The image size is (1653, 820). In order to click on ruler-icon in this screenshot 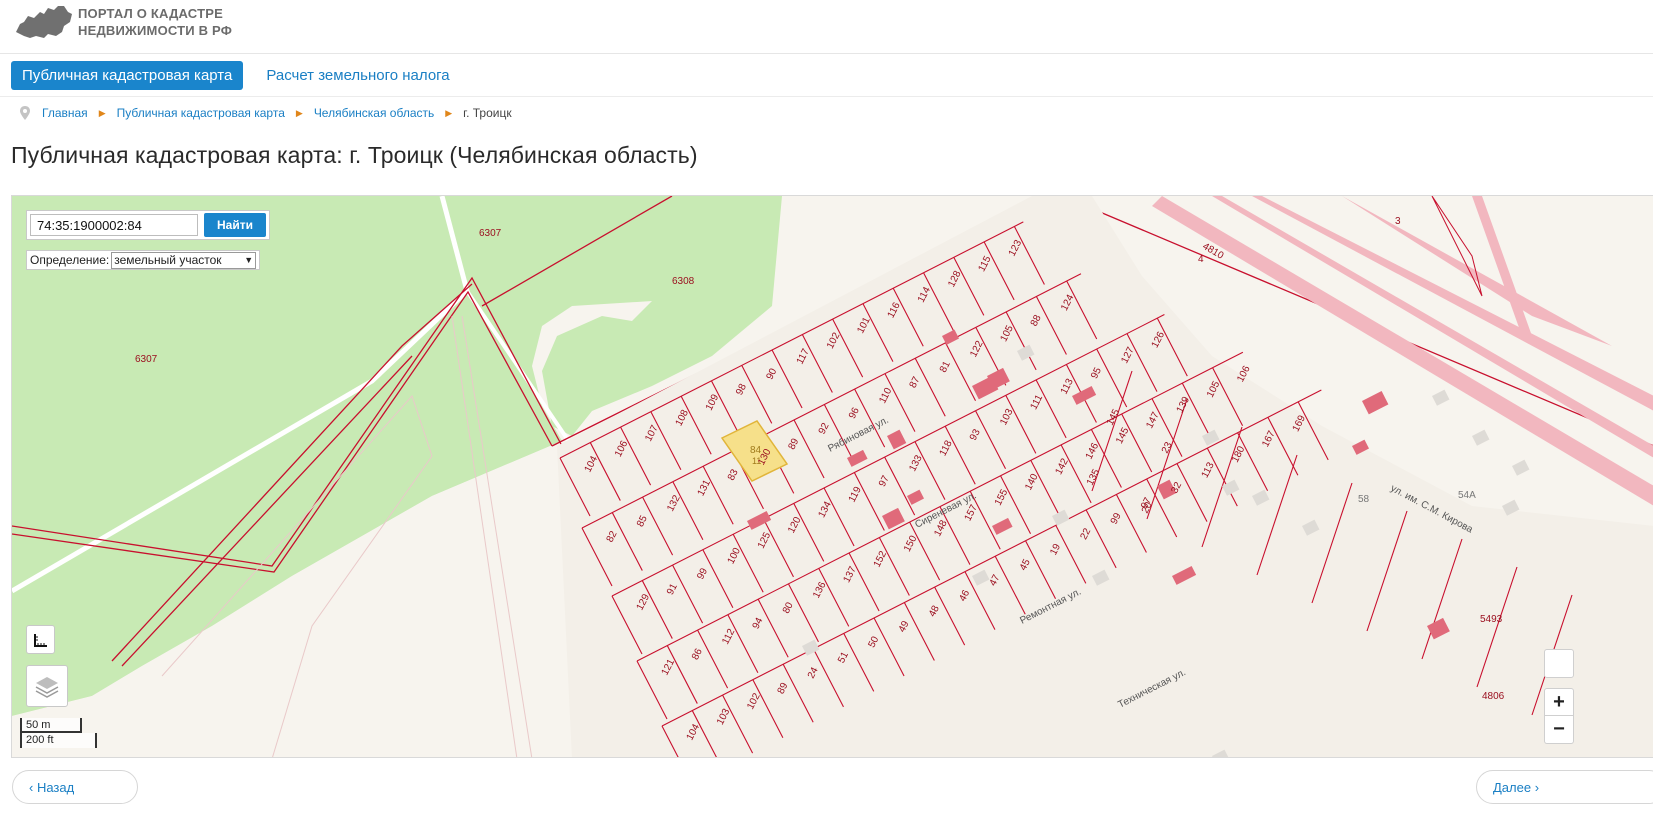, I will do `click(40, 640)`.